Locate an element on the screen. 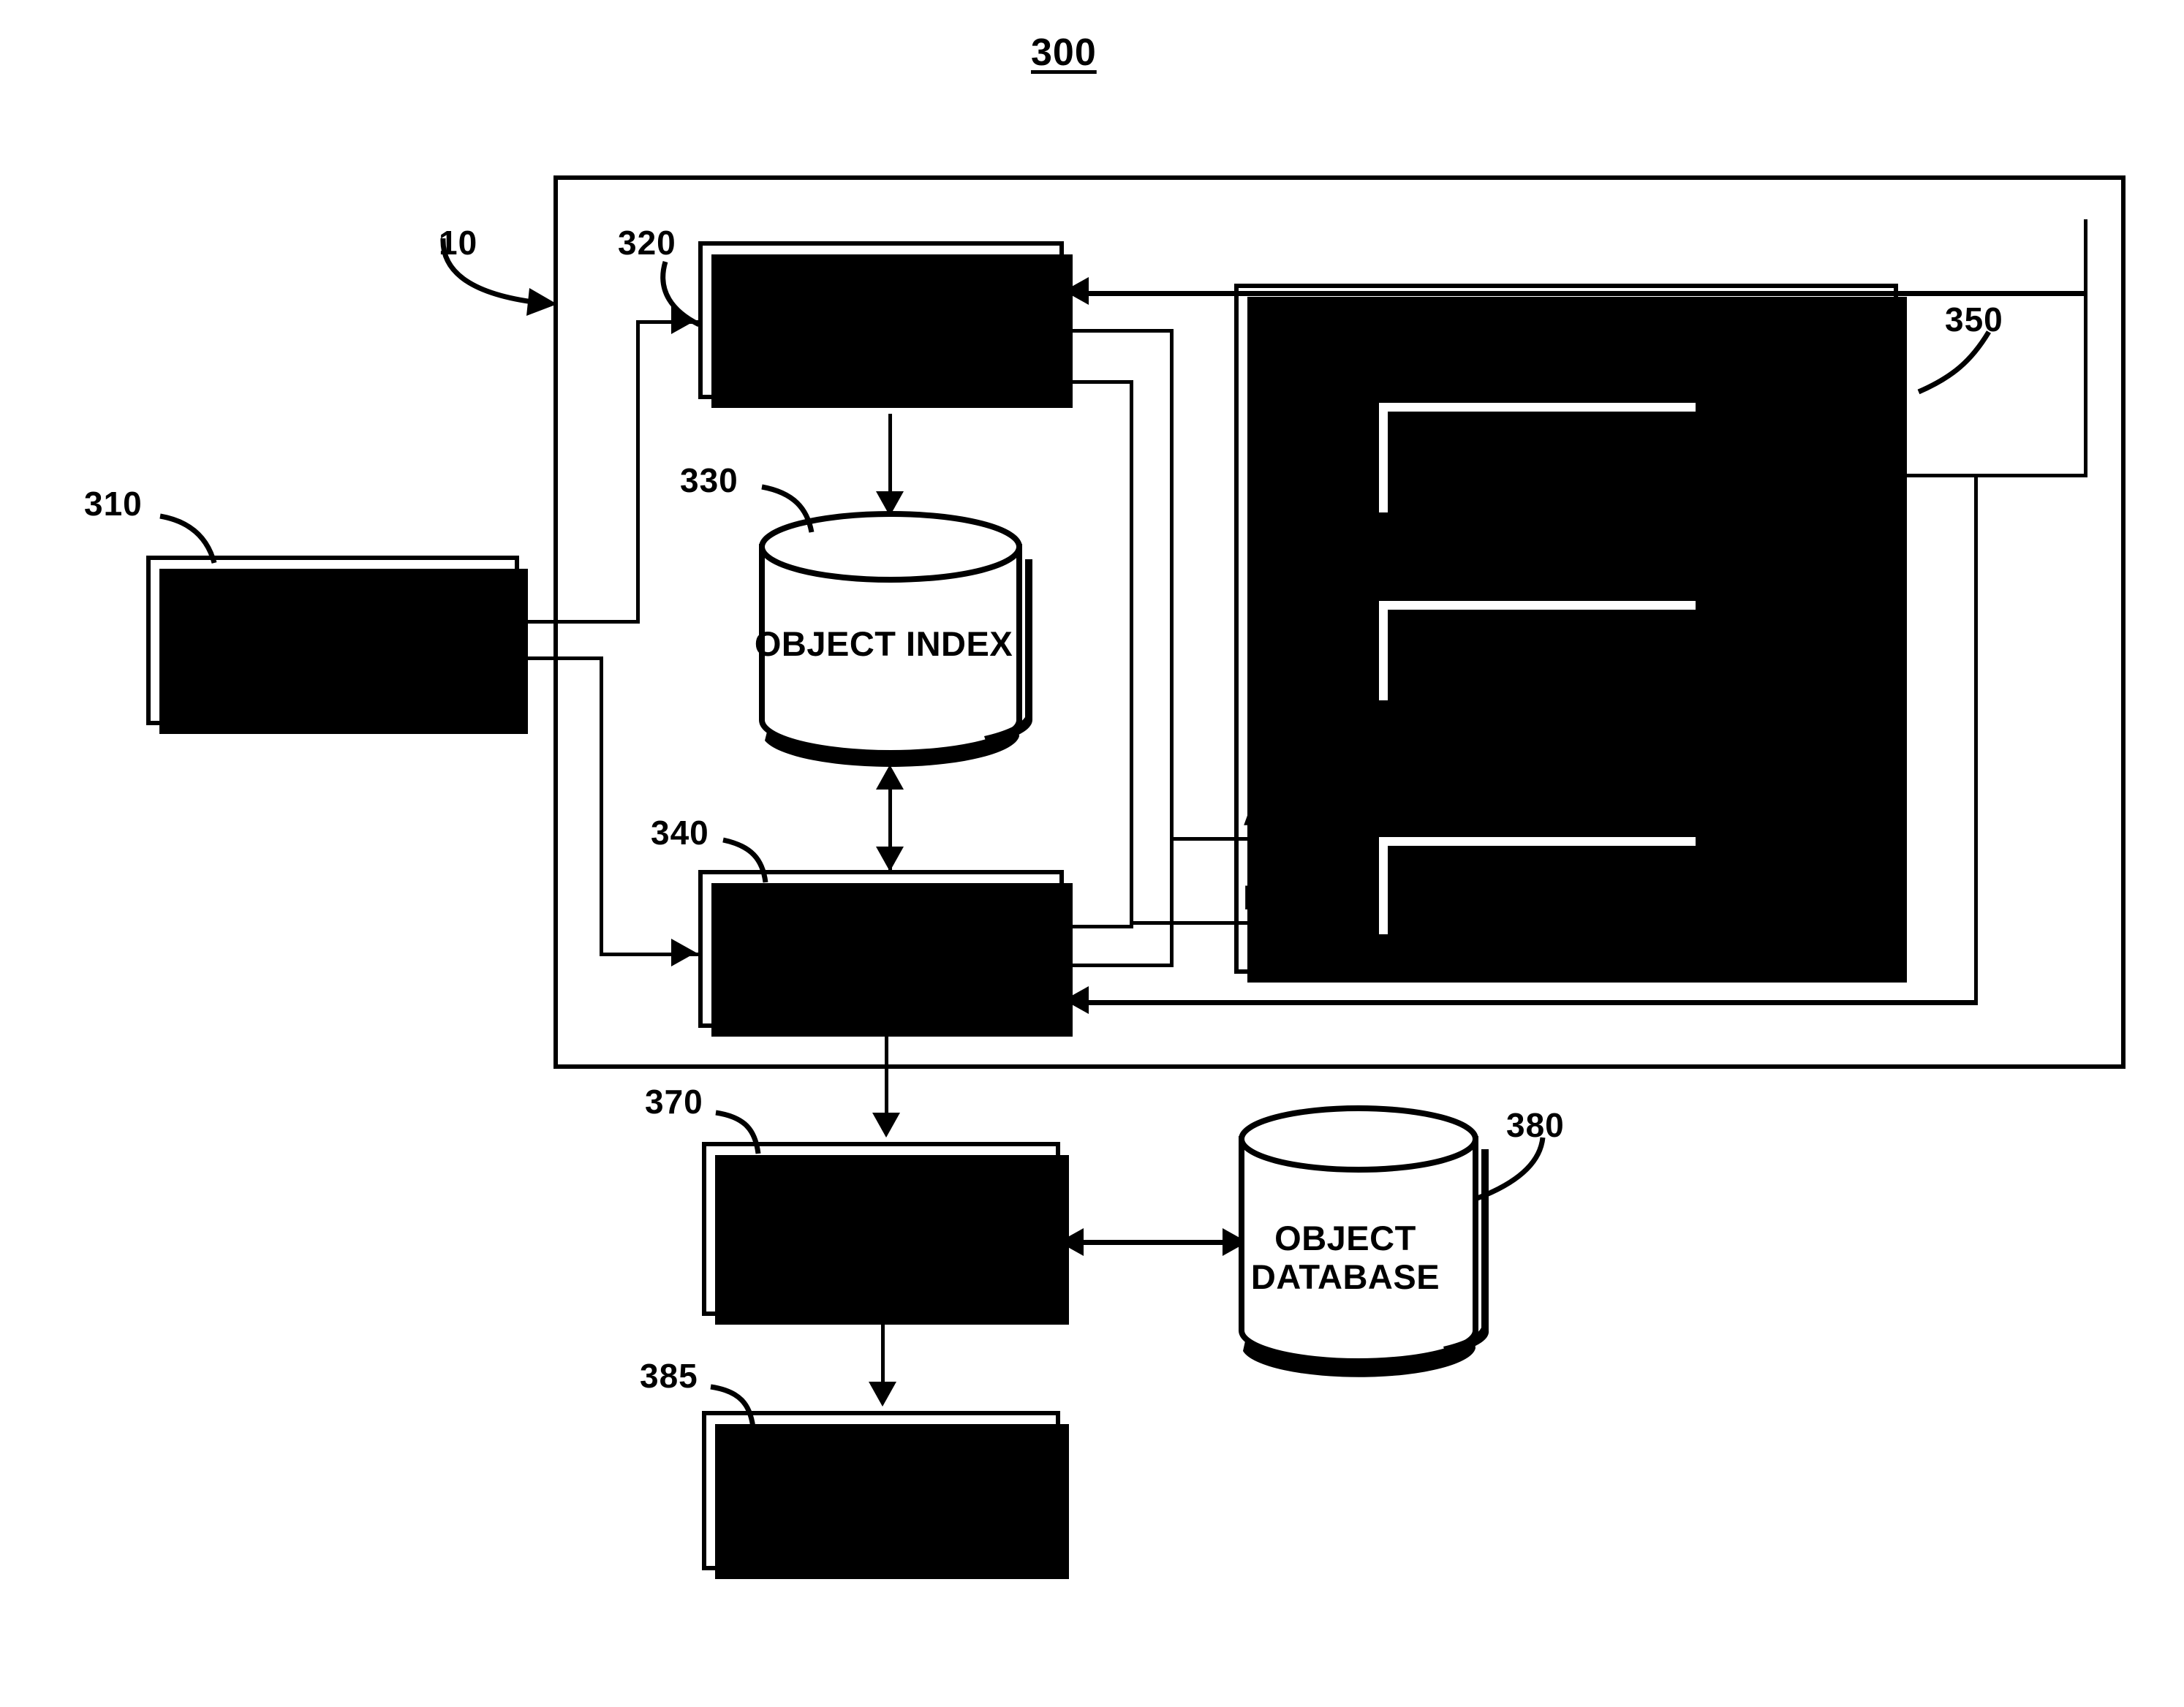 Image resolution: width=2184 pixels, height=1707 pixels. retrieved-object-label-line1: RETRIEVED is located at coordinates (881, 1471).